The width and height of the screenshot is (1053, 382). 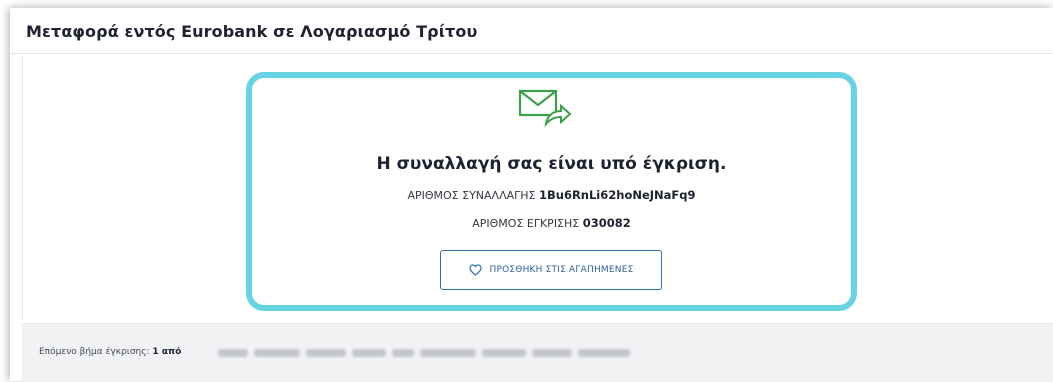 I want to click on transaction-number-label: ΑΡΙΘΜΟΣ ΣΥΝΑΛΛΑΓΗΣ, so click(x=471, y=195).